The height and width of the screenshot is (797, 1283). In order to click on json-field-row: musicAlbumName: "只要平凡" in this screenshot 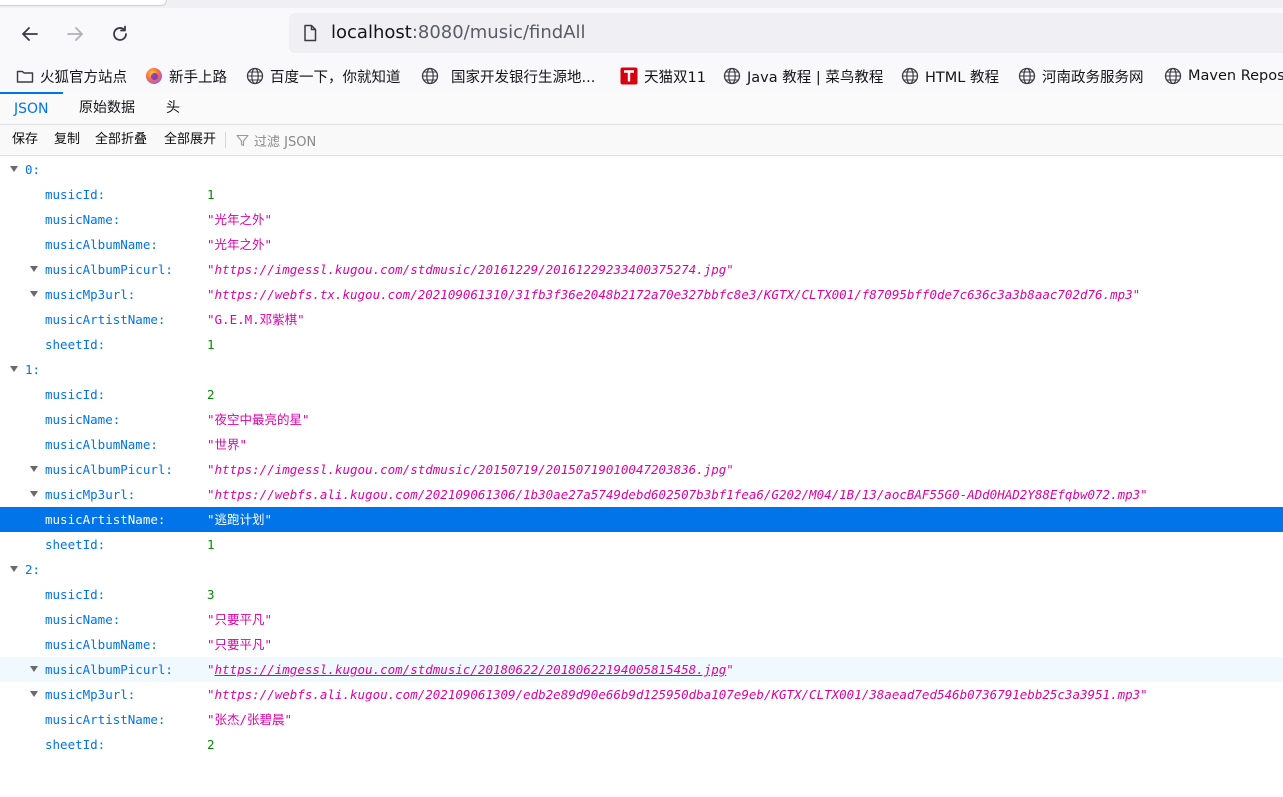, I will do `click(641, 644)`.